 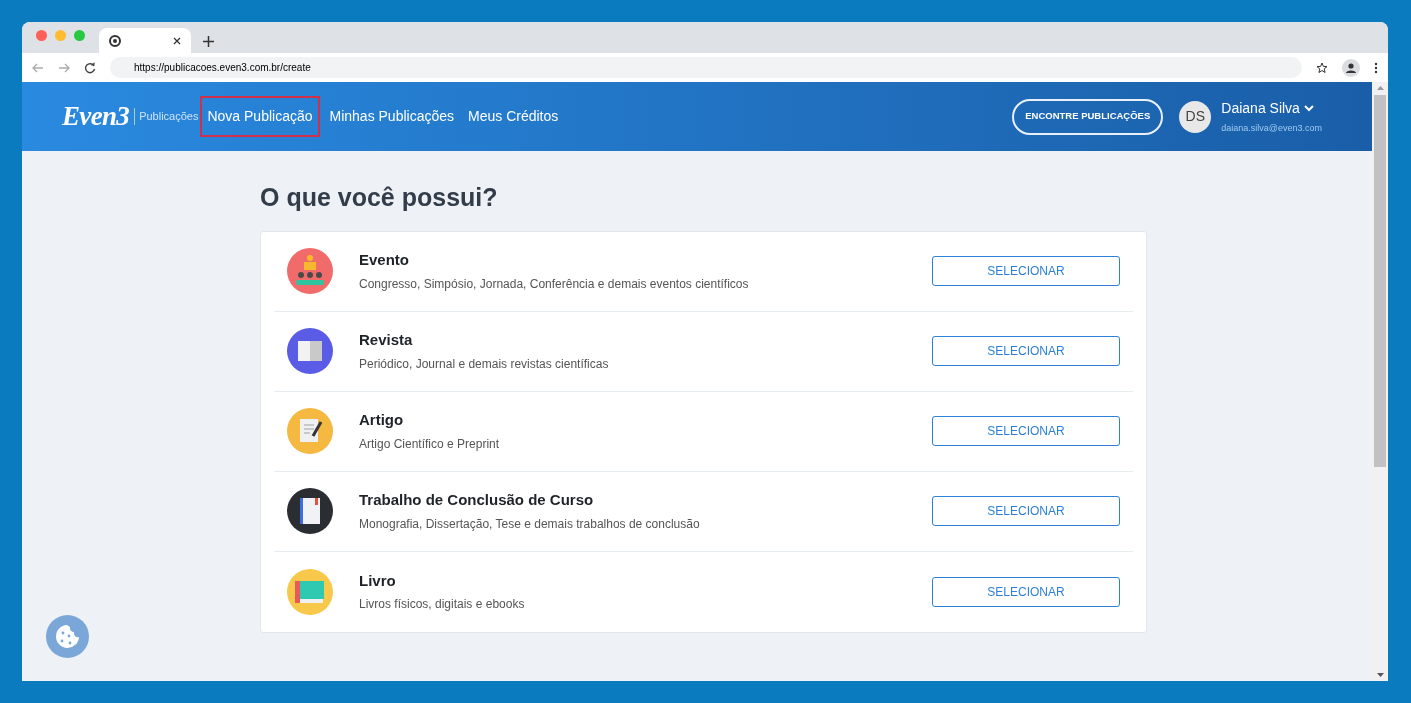 What do you see at coordinates (477, 500) in the screenshot?
I see `option-title: Trabalho de Conclusão de Curso` at bounding box center [477, 500].